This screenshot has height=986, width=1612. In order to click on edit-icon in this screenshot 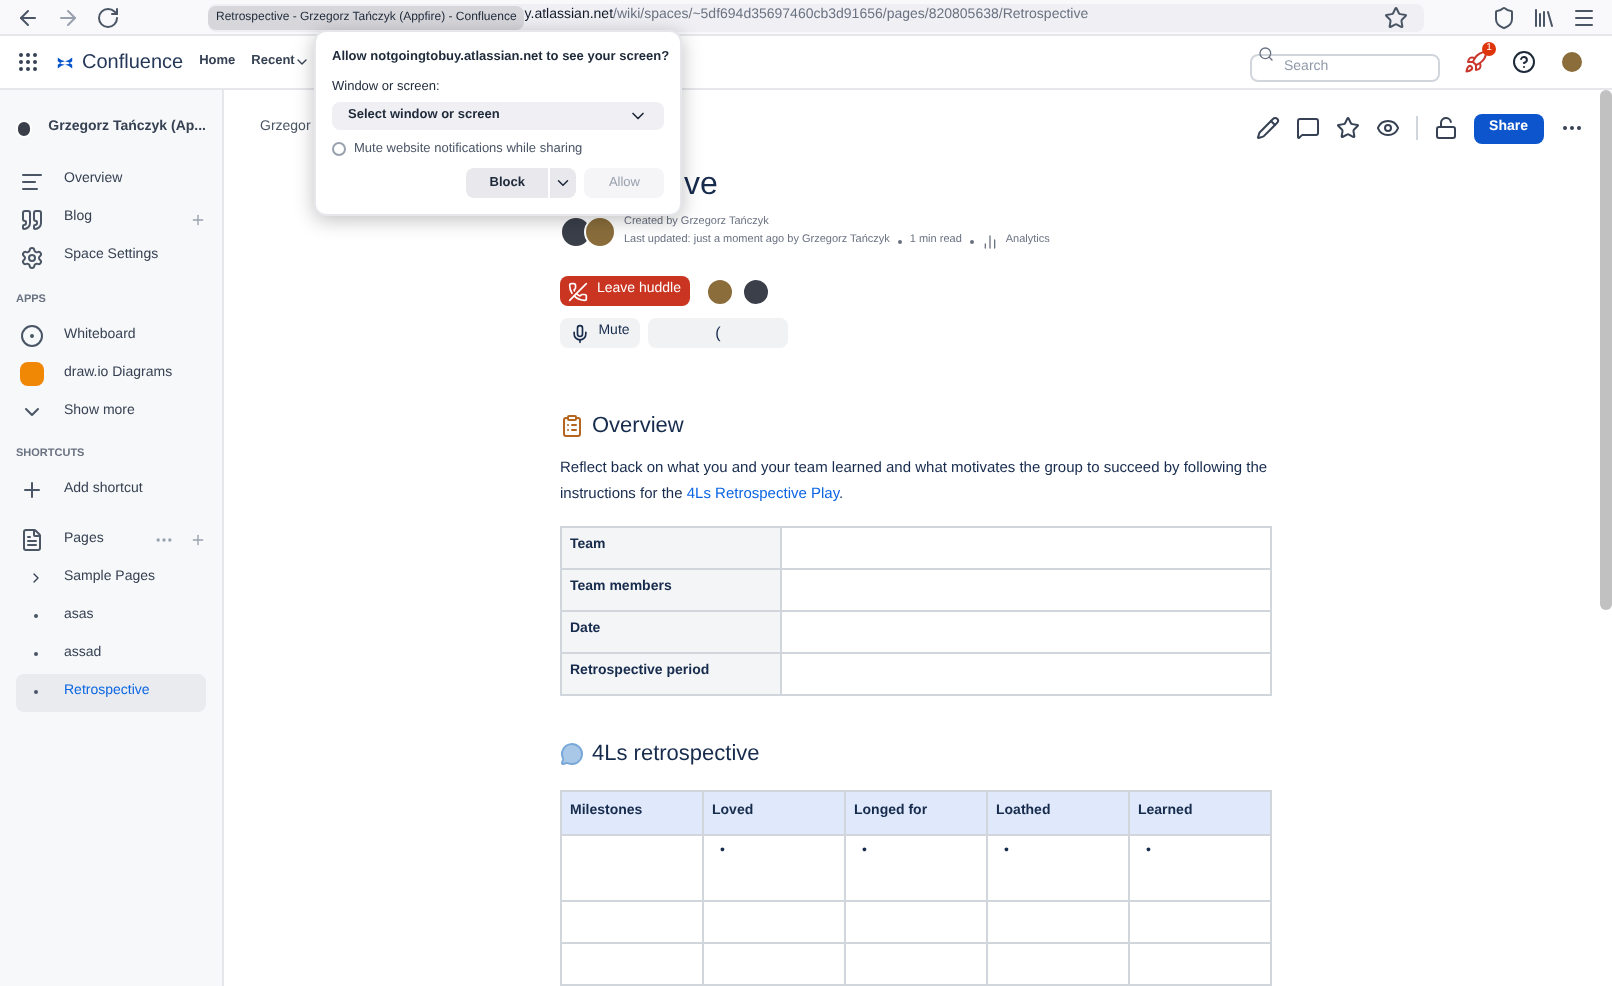, I will do `click(1267, 128)`.